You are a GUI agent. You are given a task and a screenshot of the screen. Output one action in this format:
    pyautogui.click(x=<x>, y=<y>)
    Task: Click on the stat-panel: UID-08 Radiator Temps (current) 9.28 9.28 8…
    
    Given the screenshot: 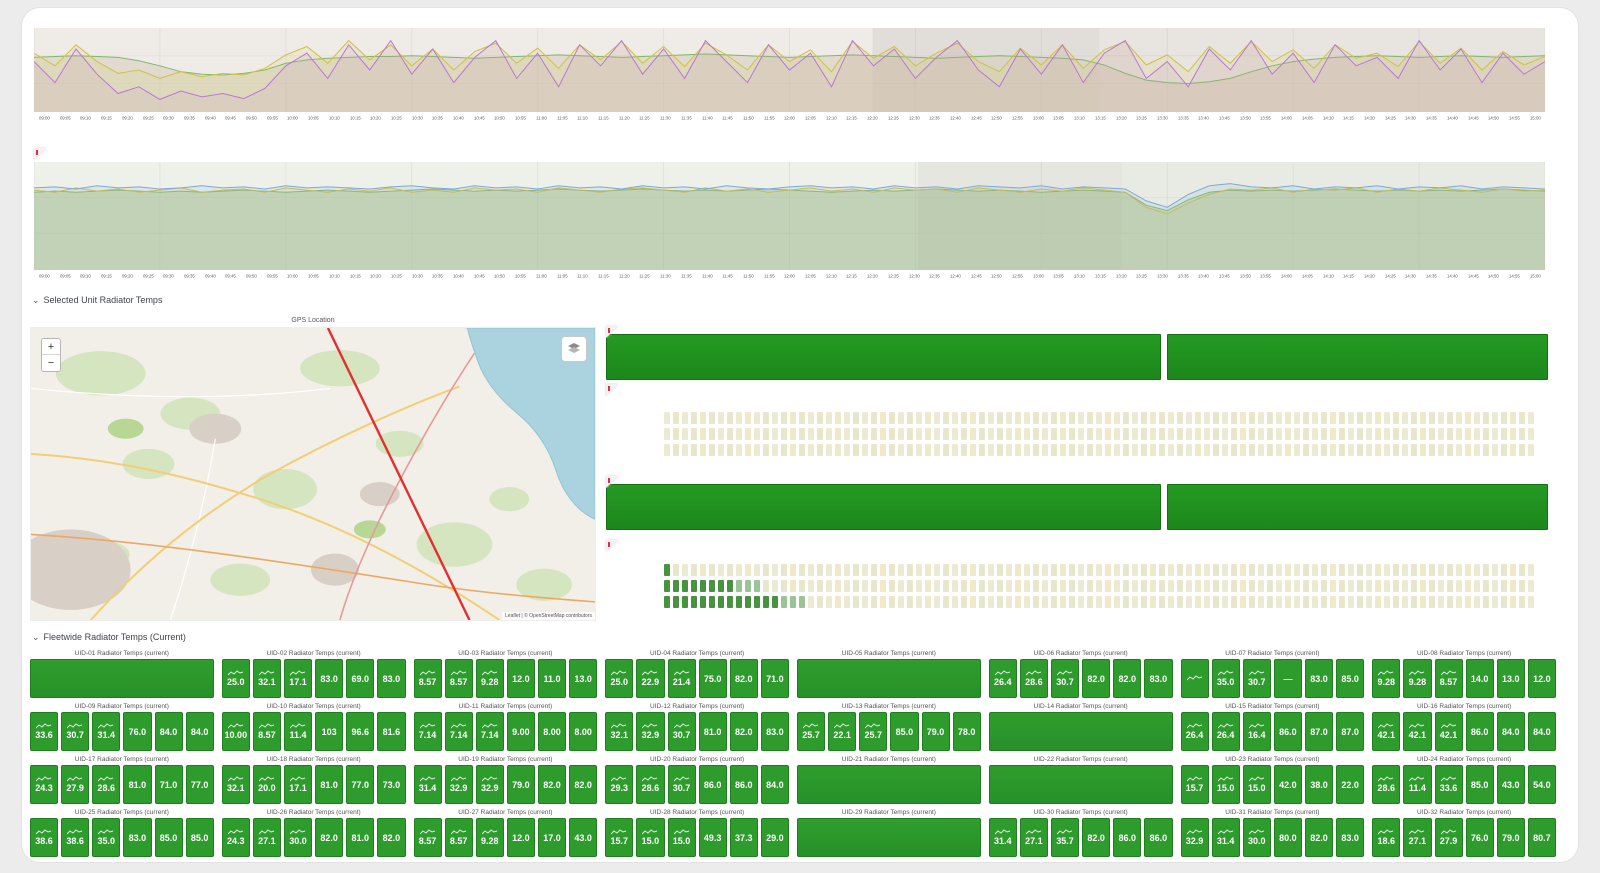 What is the action you would take?
    pyautogui.click(x=1464, y=673)
    